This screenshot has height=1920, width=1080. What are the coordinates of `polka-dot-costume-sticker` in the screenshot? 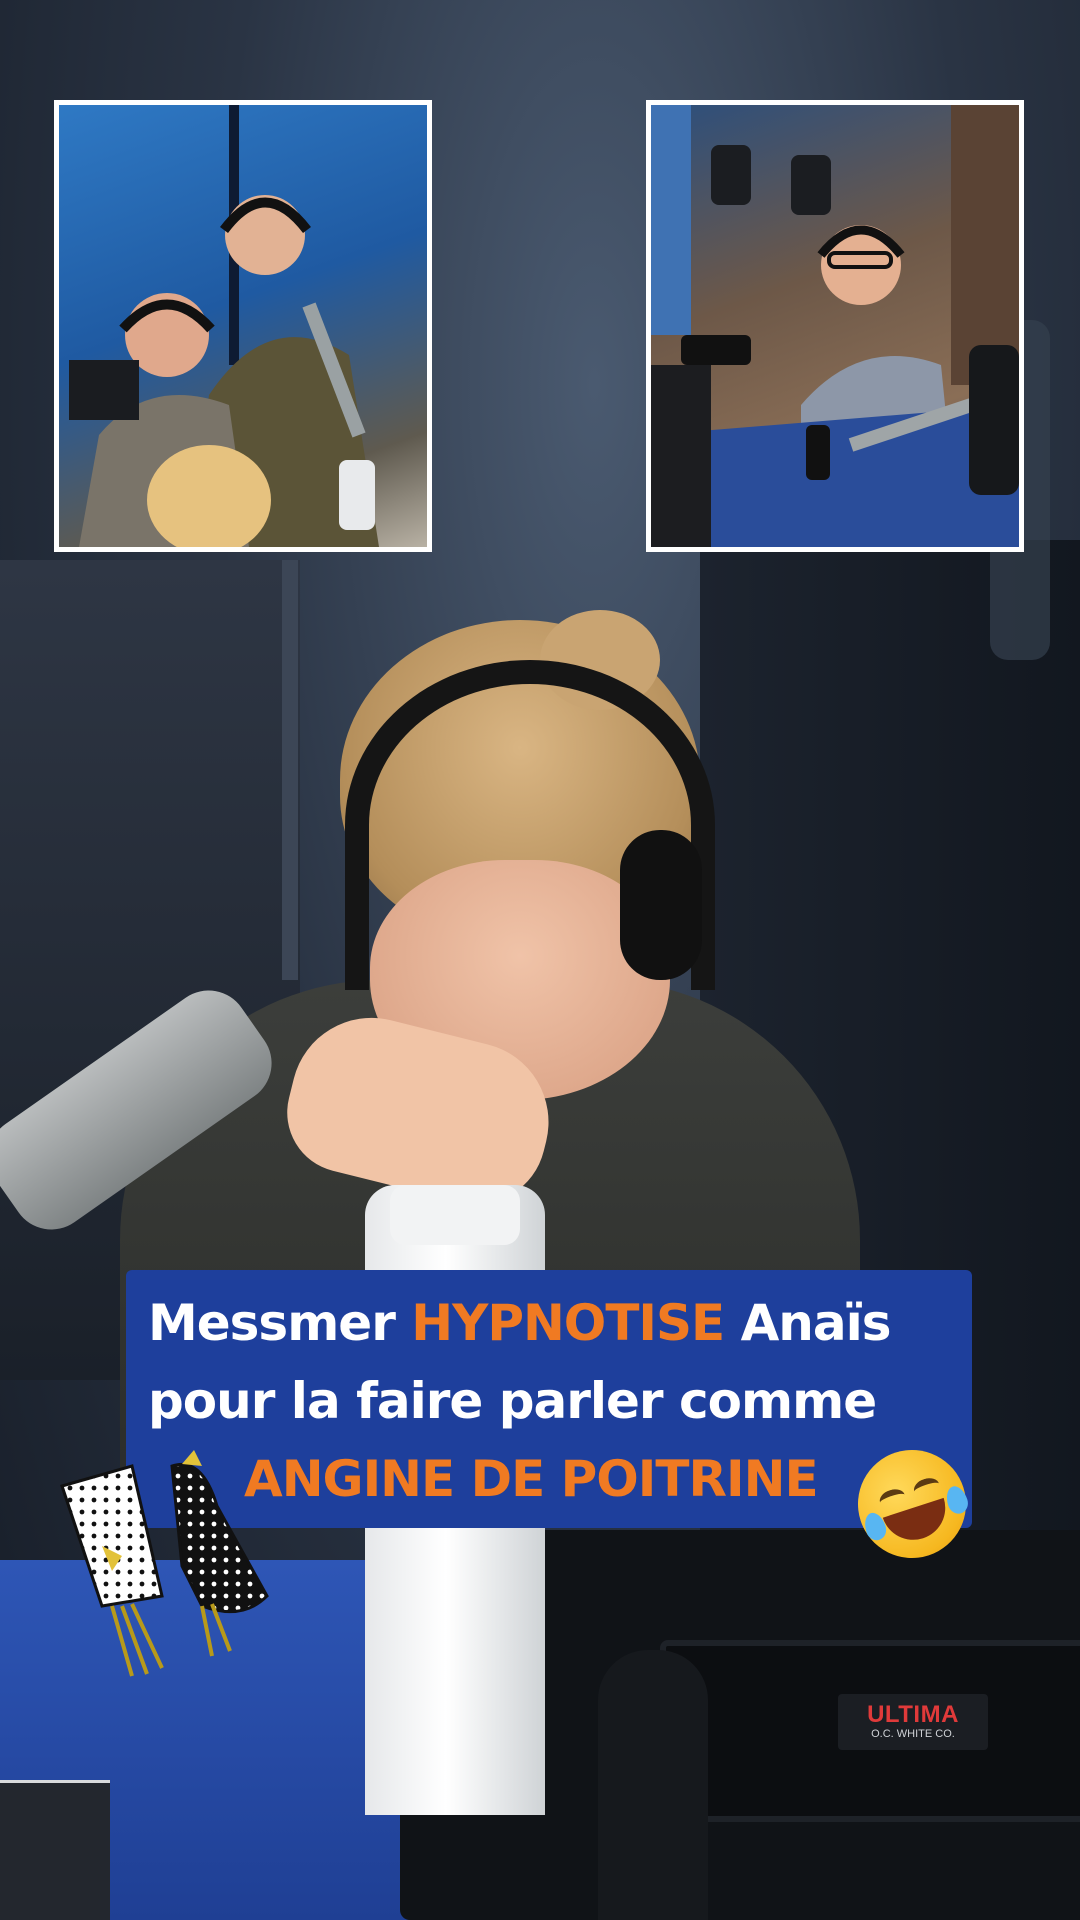 It's located at (164, 1563).